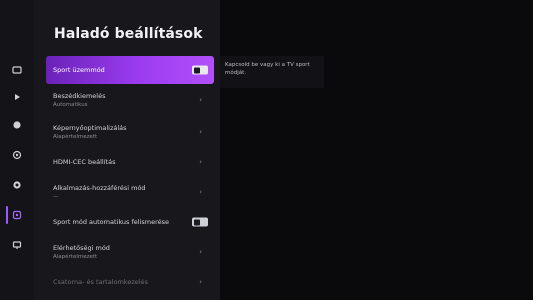 The height and width of the screenshot is (300, 533). I want to click on play-icon, so click(17, 97).